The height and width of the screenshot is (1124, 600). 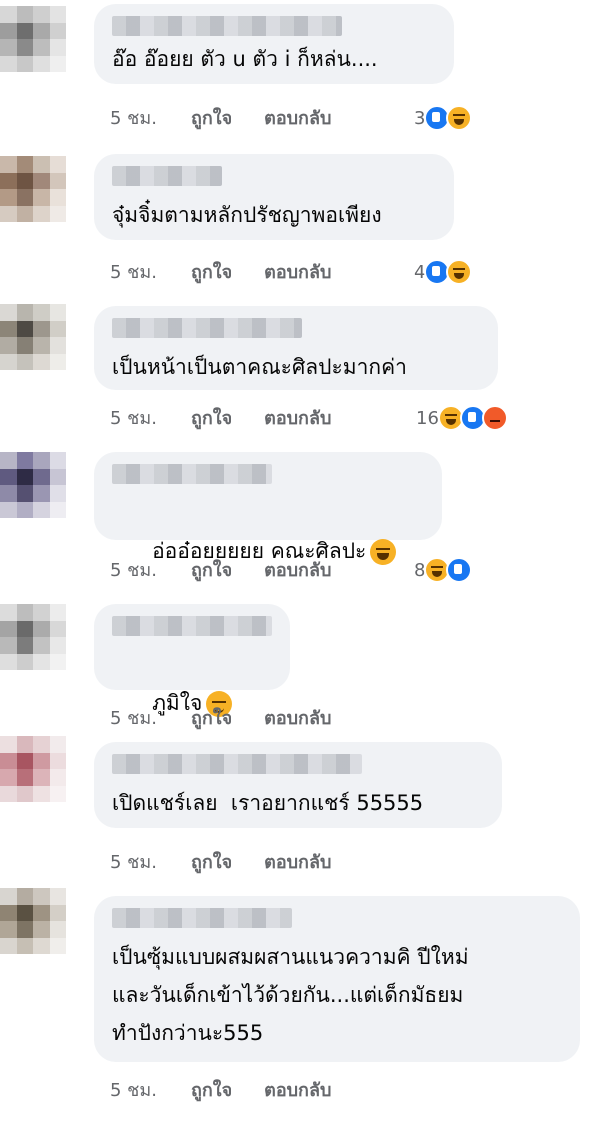 What do you see at coordinates (274, 197) in the screenshot?
I see `comment-bubble: จุ๋มจิ๋มตามหลักปรัชญาพอเพียง` at bounding box center [274, 197].